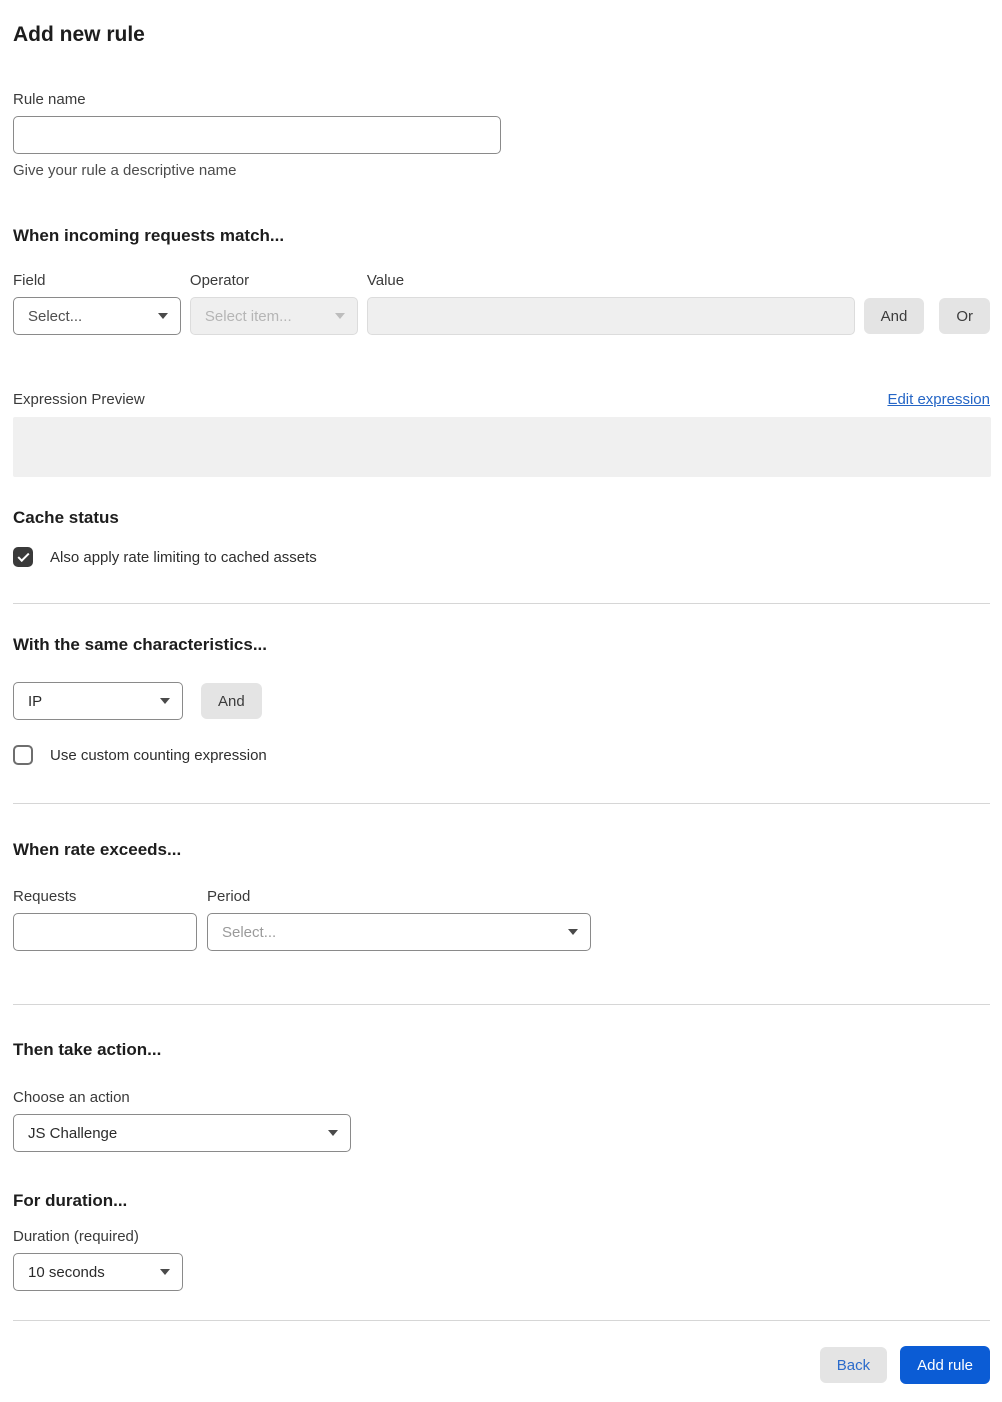  Describe the element at coordinates (76, 1236) in the screenshot. I see `duration-label: Duration (required)` at that location.